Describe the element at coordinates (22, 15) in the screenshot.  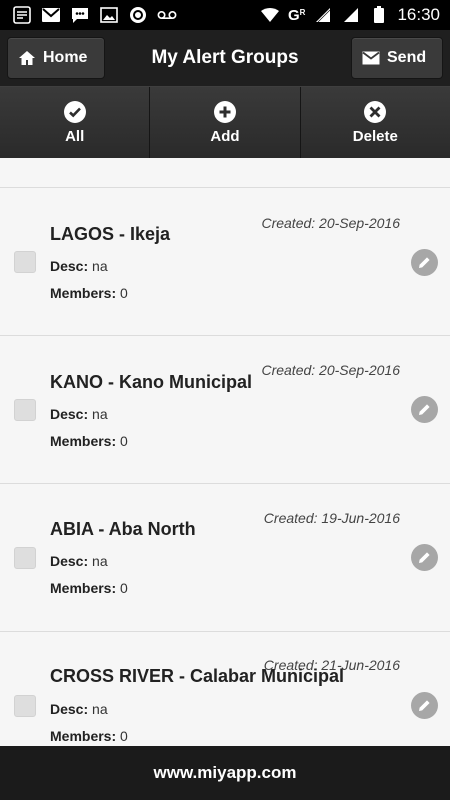
I see `notification-icon` at that location.